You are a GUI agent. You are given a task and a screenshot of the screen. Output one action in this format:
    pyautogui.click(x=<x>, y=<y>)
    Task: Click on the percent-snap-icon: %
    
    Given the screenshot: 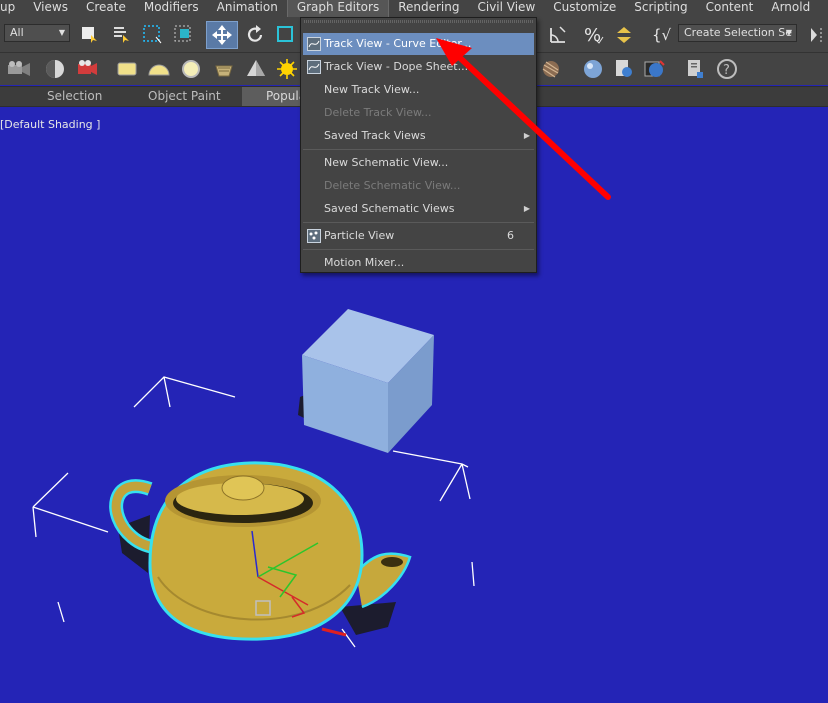 What is the action you would take?
    pyautogui.click(x=593, y=35)
    